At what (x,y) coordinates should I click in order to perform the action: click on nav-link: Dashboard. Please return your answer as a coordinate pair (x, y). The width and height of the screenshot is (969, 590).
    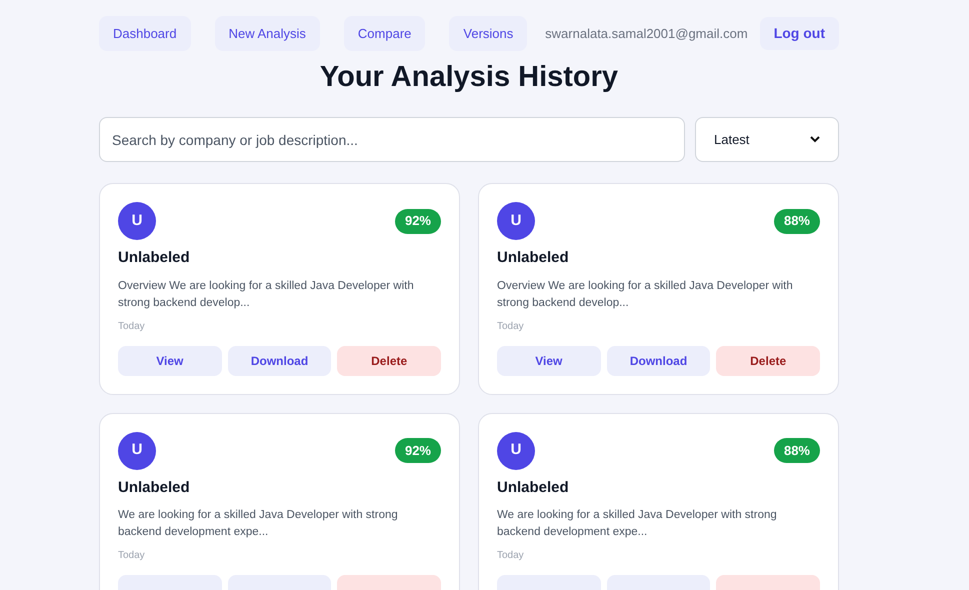
    Looking at the image, I should click on (145, 33).